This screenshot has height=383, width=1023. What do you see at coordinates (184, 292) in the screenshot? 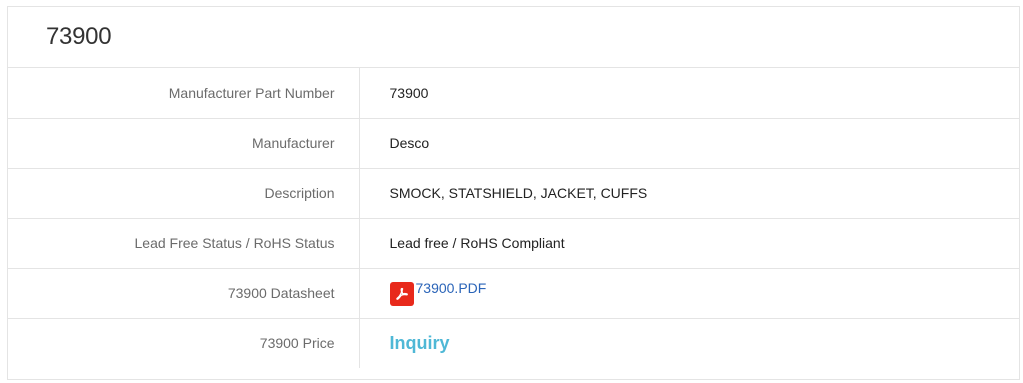
I see `row-label-datasheet: 73900 Datasheet` at bounding box center [184, 292].